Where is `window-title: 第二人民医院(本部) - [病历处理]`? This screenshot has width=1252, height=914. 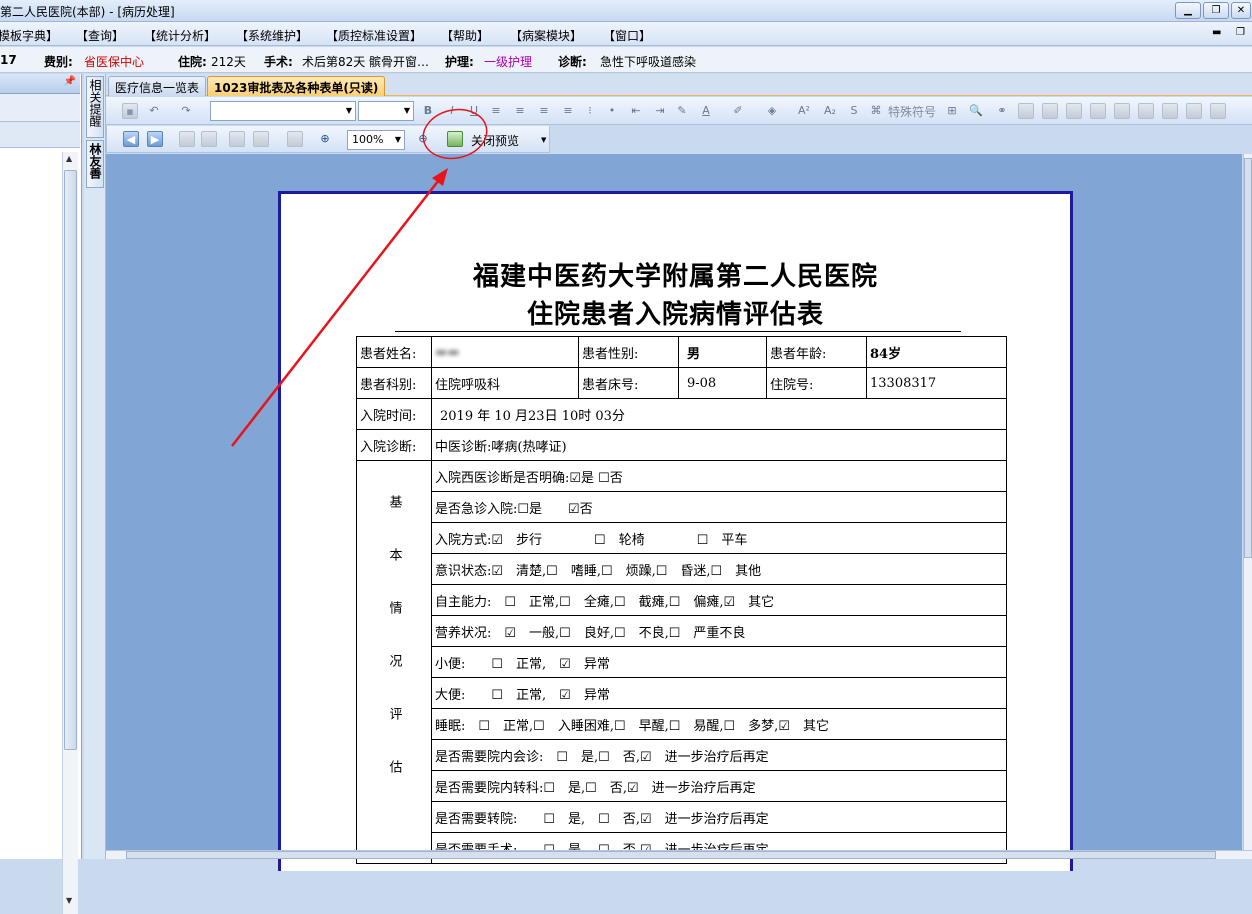 window-title: 第二人民医院(本部) - [病历处理] is located at coordinates (87, 12).